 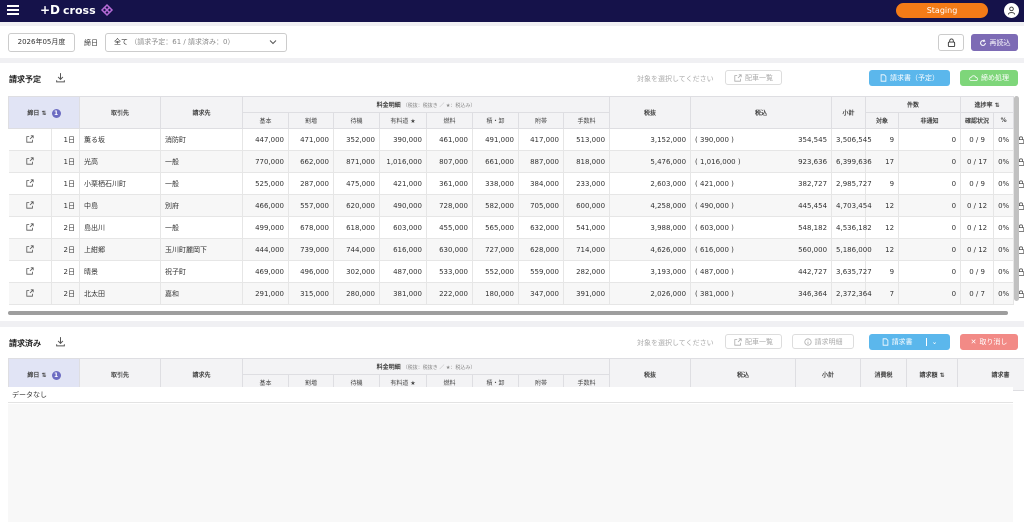 What do you see at coordinates (79, 10) in the screenshot?
I see `logo-text: cross` at bounding box center [79, 10].